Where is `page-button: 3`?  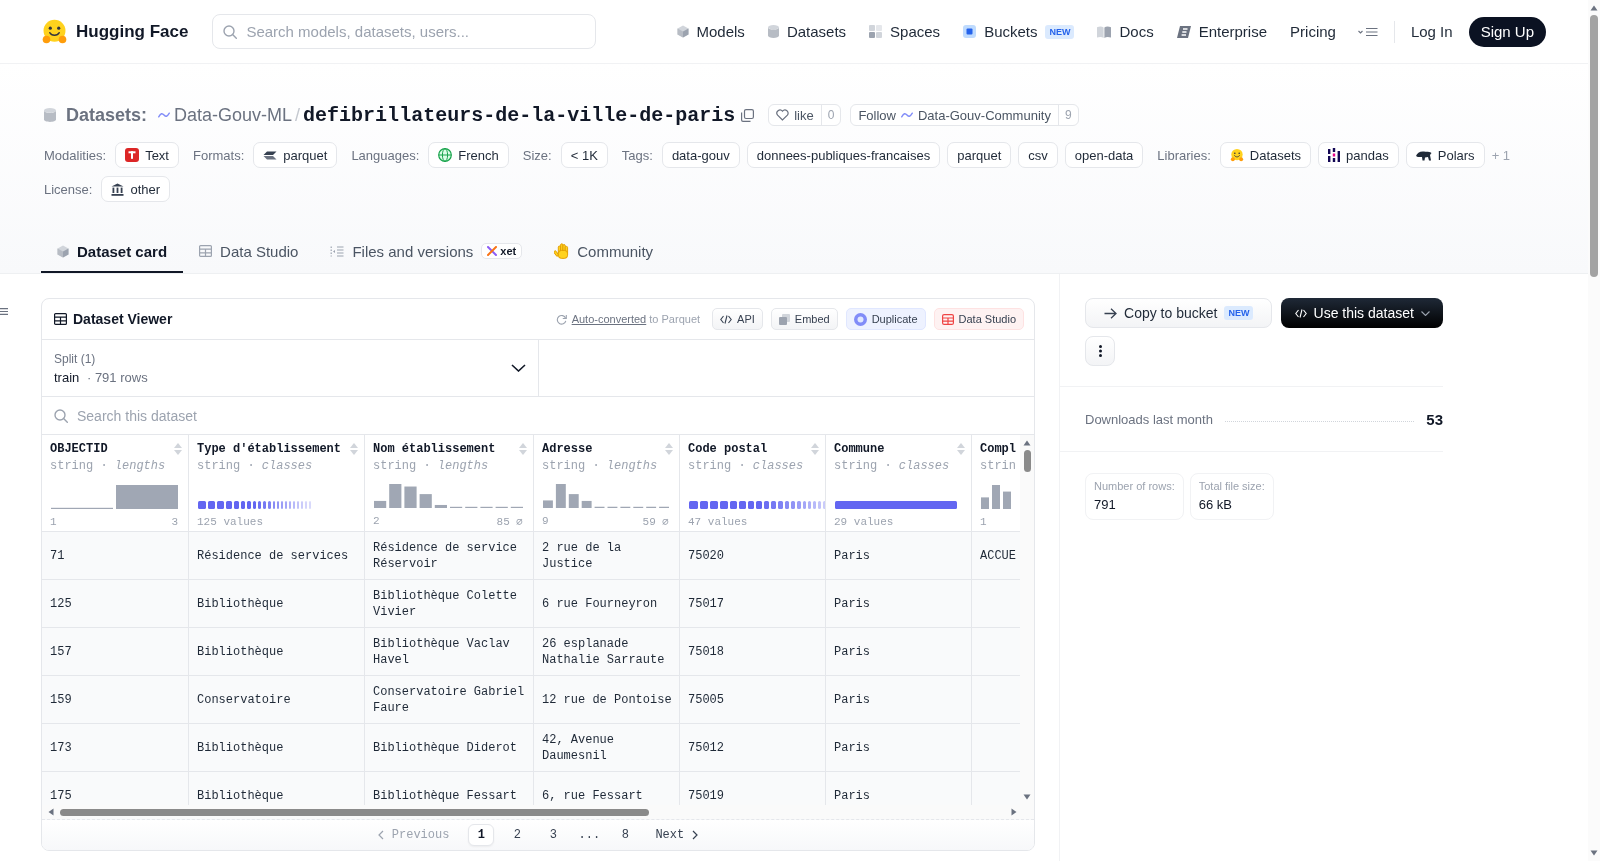
page-button: 3 is located at coordinates (553, 835).